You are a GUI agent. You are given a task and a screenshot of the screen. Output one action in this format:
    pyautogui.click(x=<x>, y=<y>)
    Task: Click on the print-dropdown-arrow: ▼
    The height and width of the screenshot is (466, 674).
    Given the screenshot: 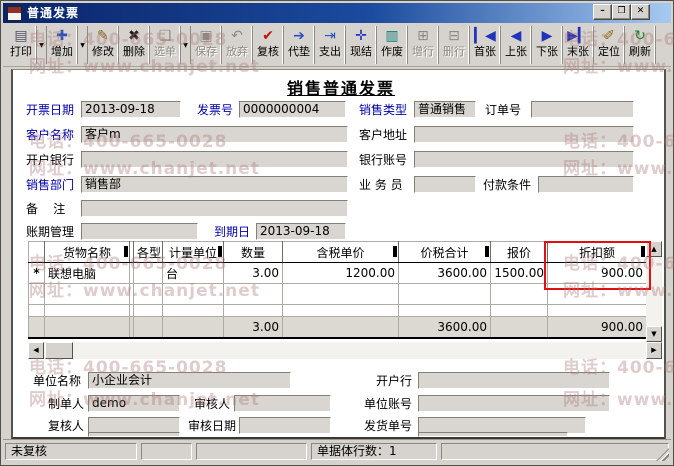 What is the action you would take?
    pyautogui.click(x=42, y=45)
    